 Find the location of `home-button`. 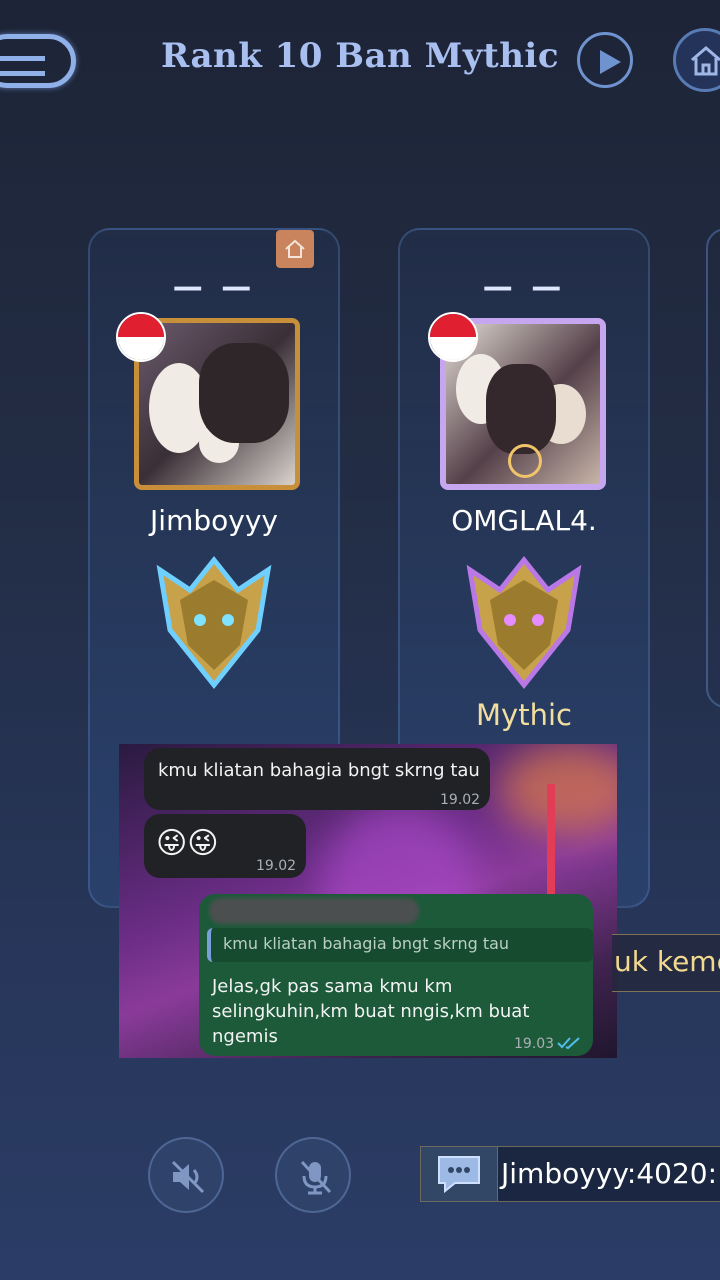

home-button is located at coordinates (696, 60).